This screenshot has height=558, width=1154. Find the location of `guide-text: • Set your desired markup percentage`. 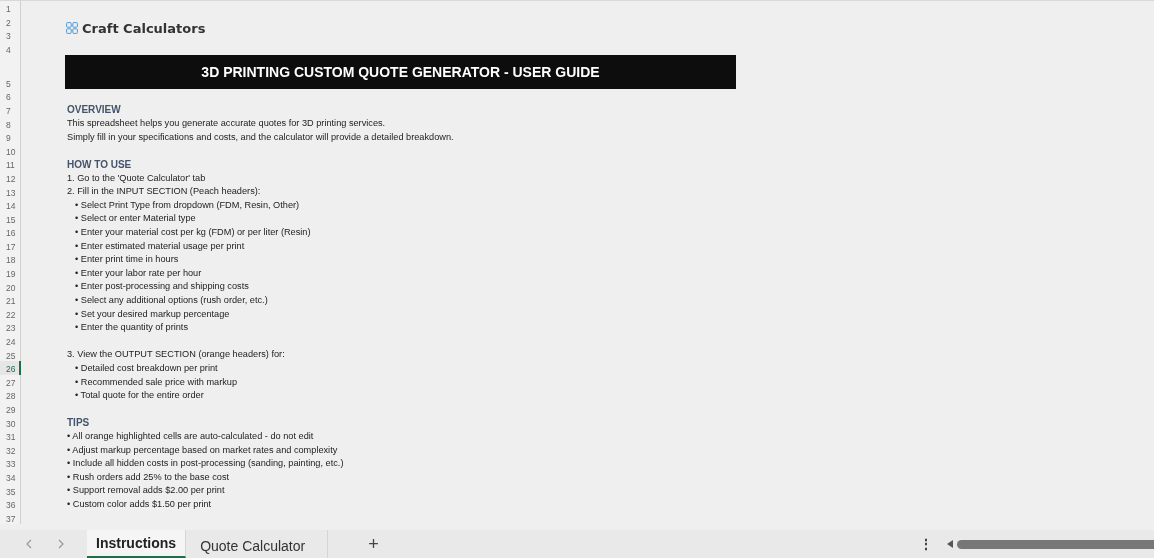

guide-text: • Set your desired markup percentage is located at coordinates (152, 314).